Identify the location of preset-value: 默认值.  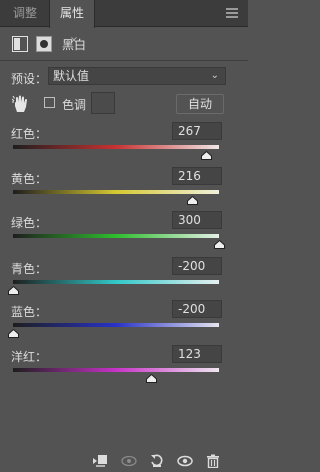
(71, 76).